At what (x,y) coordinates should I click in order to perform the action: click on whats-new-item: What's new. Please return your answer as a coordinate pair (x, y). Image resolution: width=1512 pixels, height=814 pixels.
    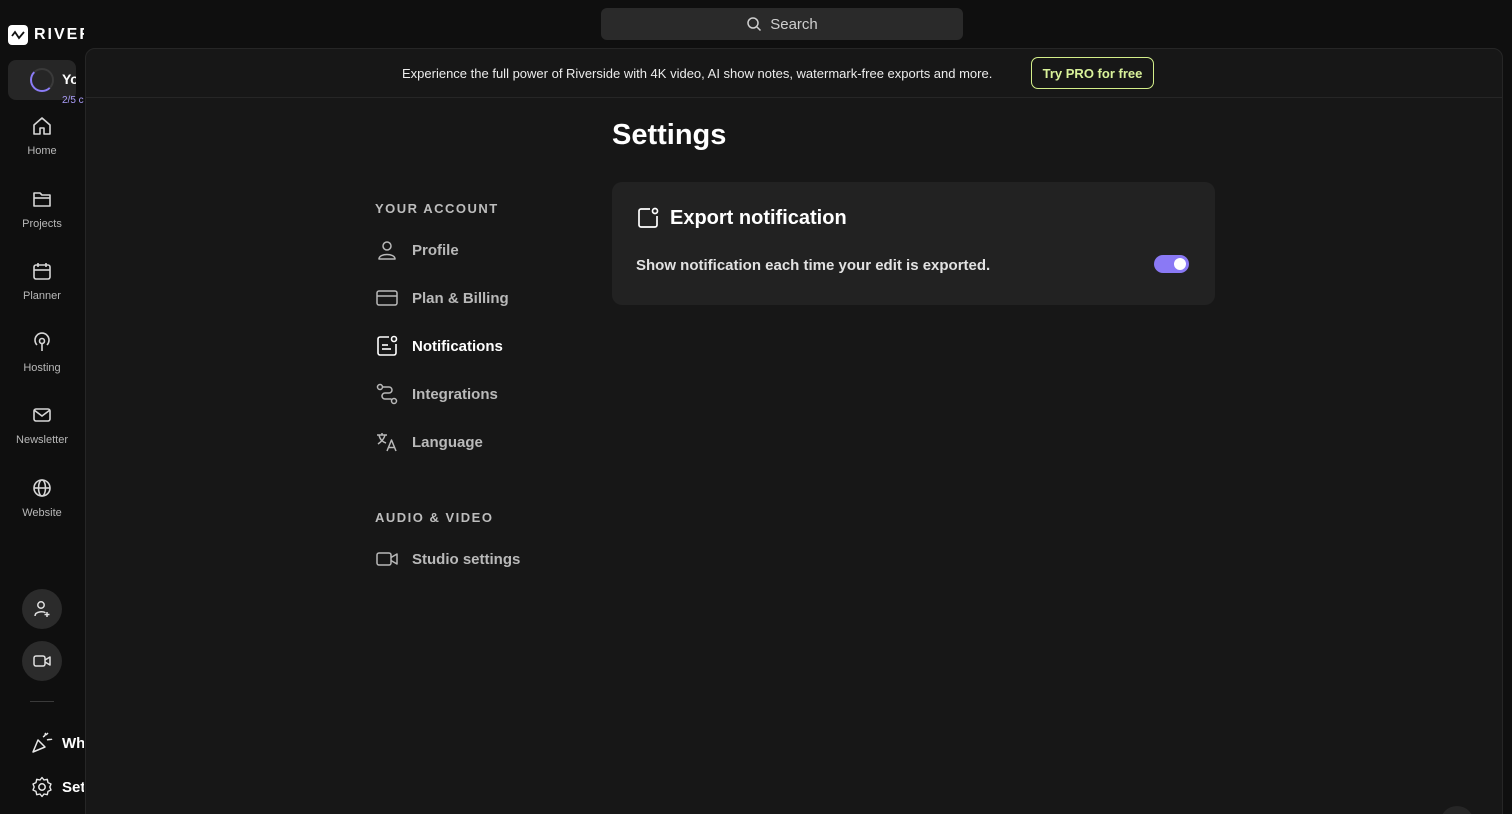
    Looking at the image, I should click on (57, 743).